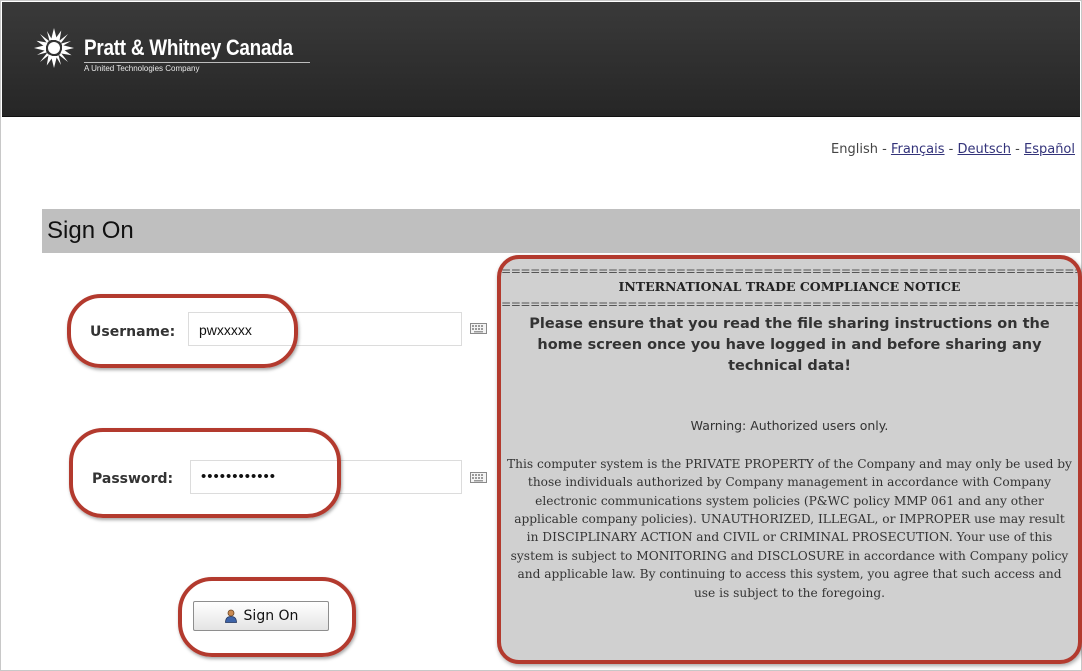 This screenshot has width=1082, height=671. Describe the element at coordinates (789, 286) in the screenshot. I see `notice-heading: INTERNATIONAL TRADE COMPLIANCE NOTICE` at that location.